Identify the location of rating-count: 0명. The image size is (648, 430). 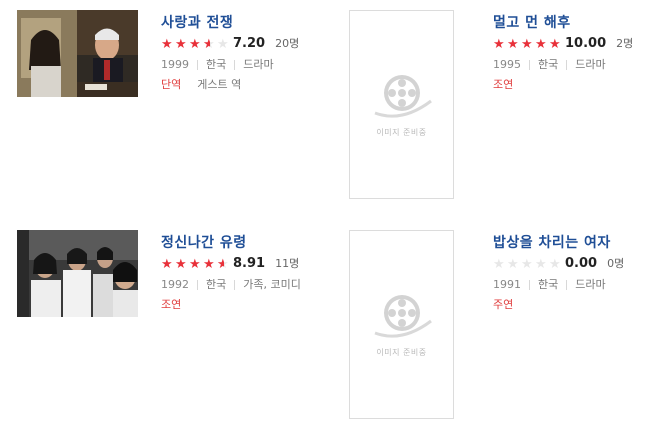
(616, 263).